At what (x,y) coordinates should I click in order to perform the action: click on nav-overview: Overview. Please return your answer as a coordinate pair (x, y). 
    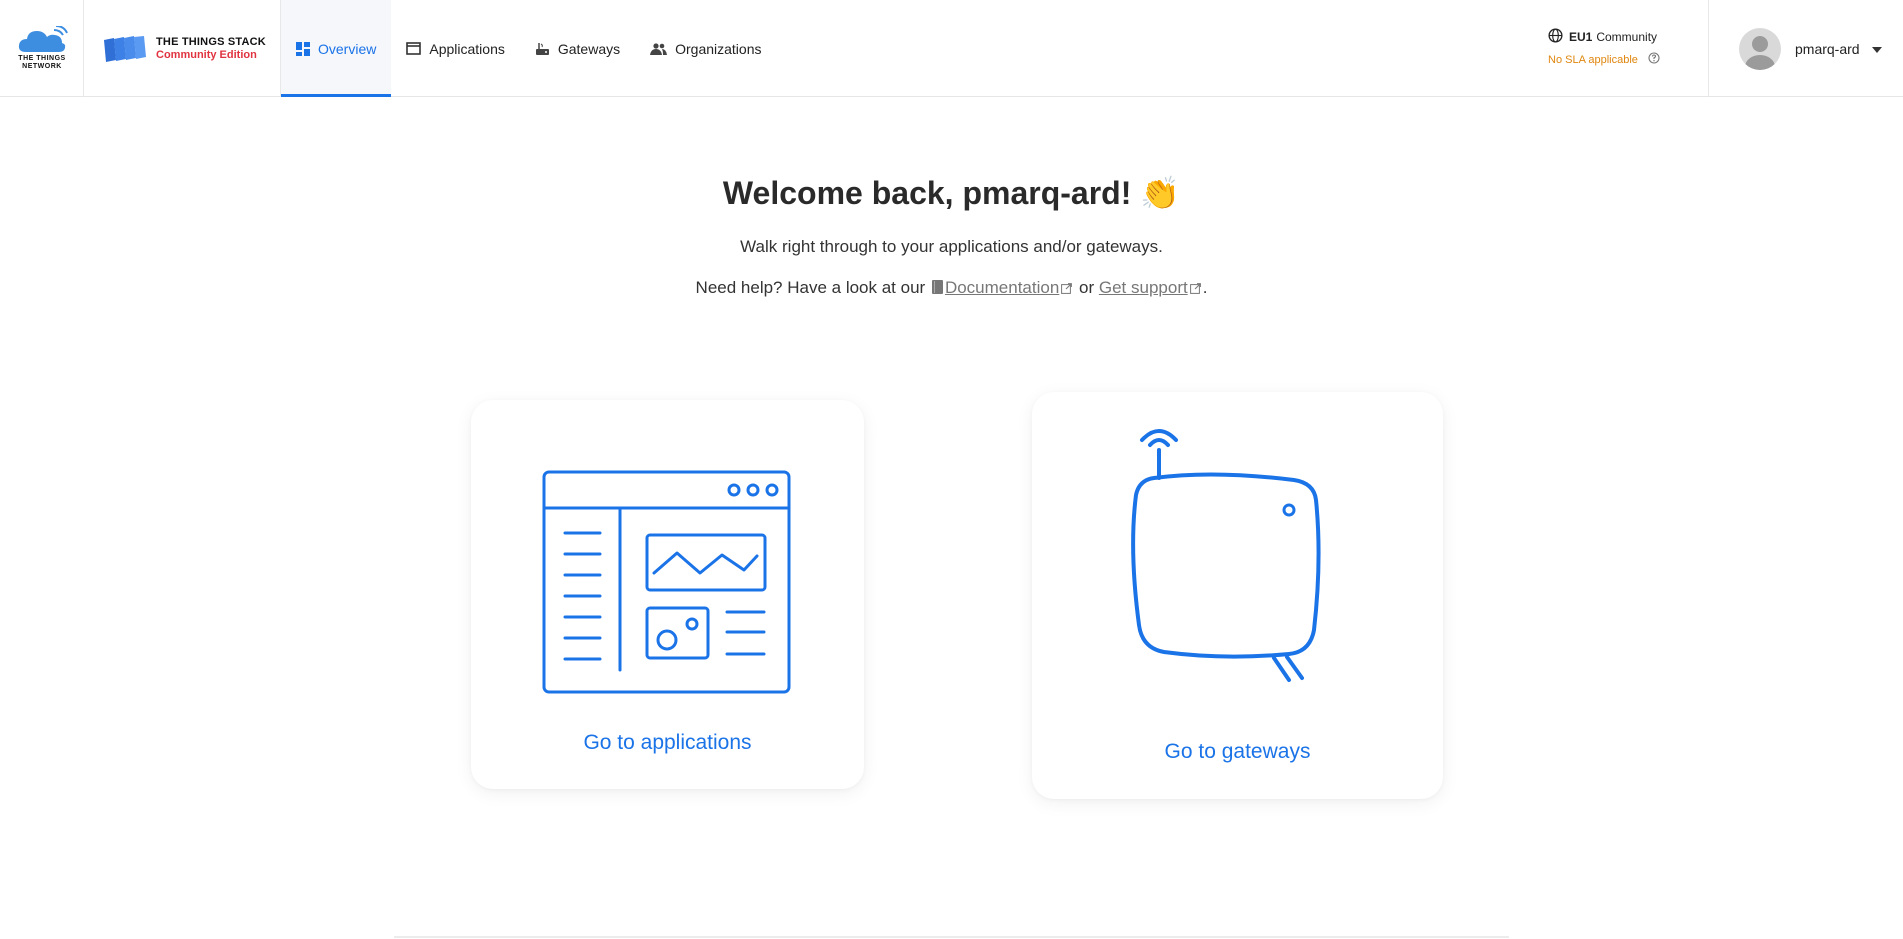
    Looking at the image, I should click on (336, 48).